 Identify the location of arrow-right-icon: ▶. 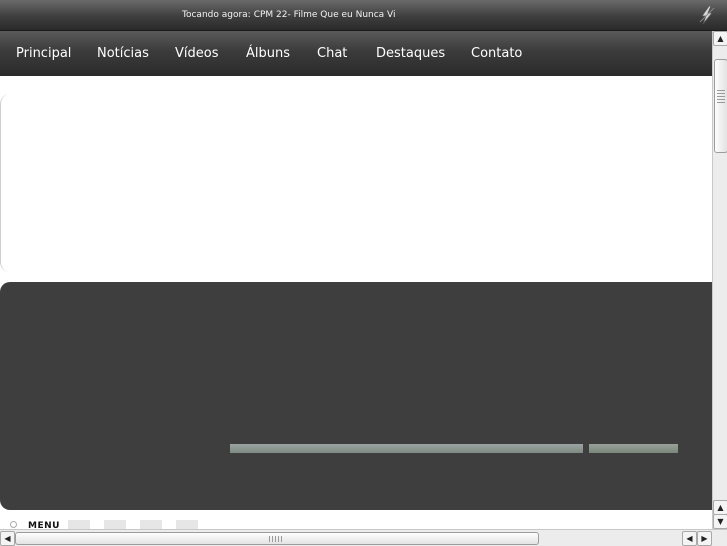
(704, 538).